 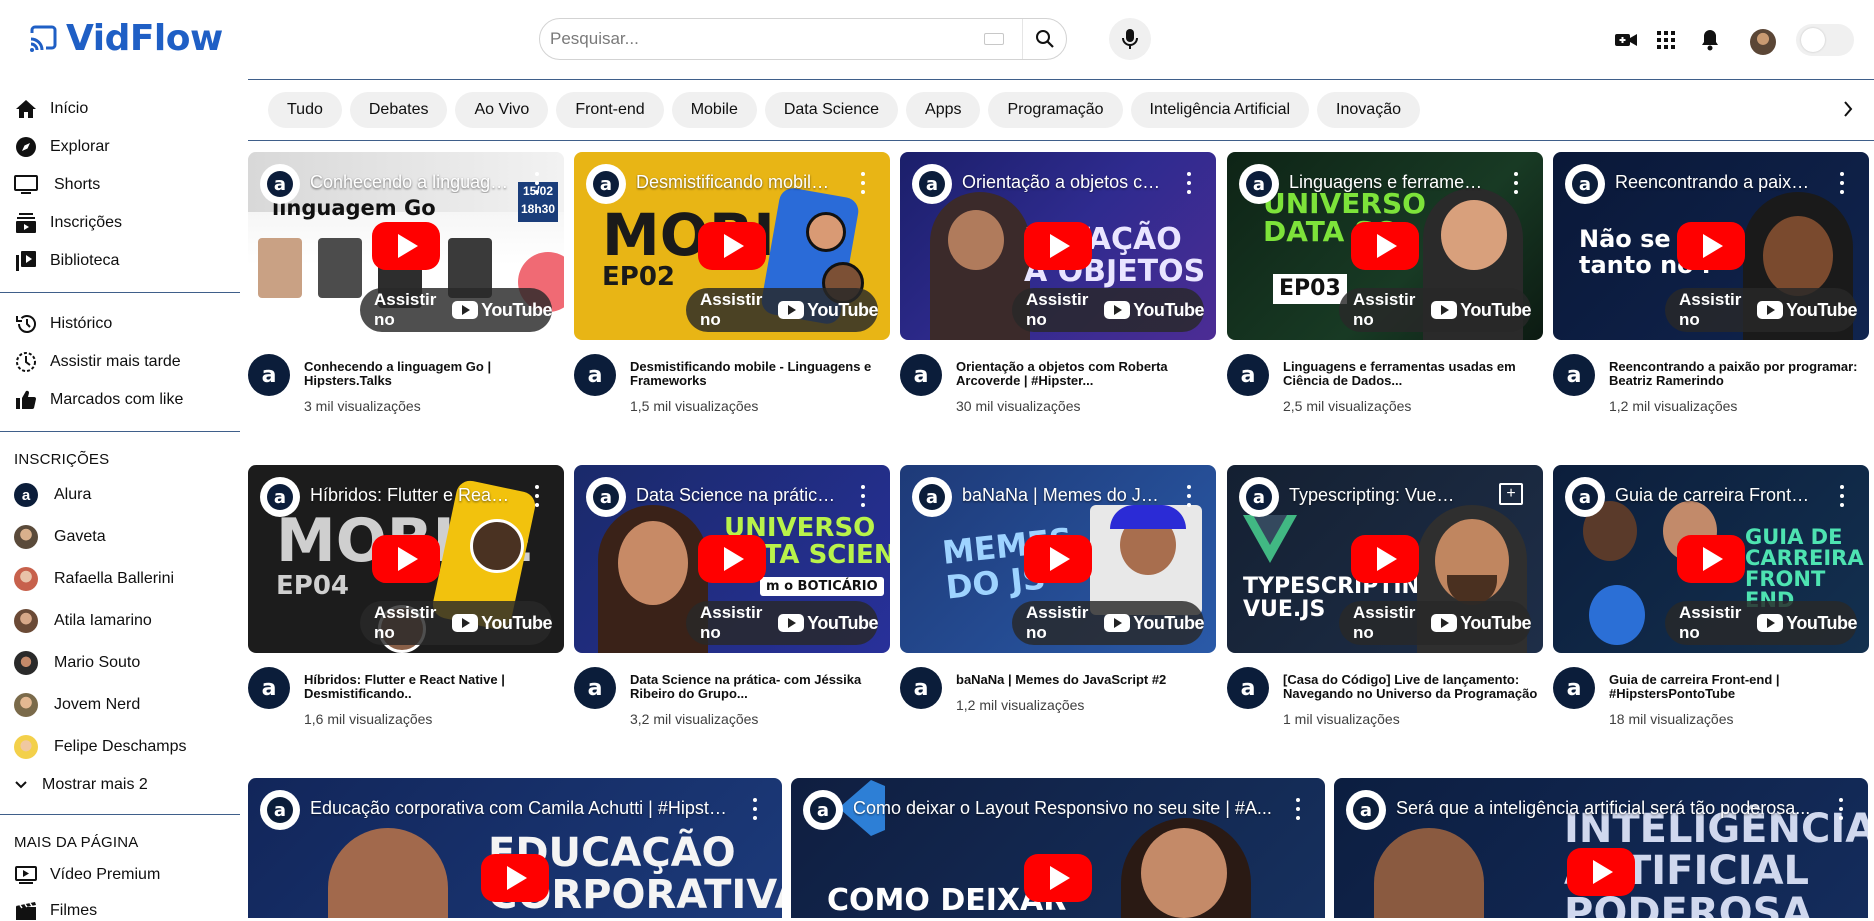 I want to click on chip-ao-vivo: Ao Vivo, so click(x=502, y=110).